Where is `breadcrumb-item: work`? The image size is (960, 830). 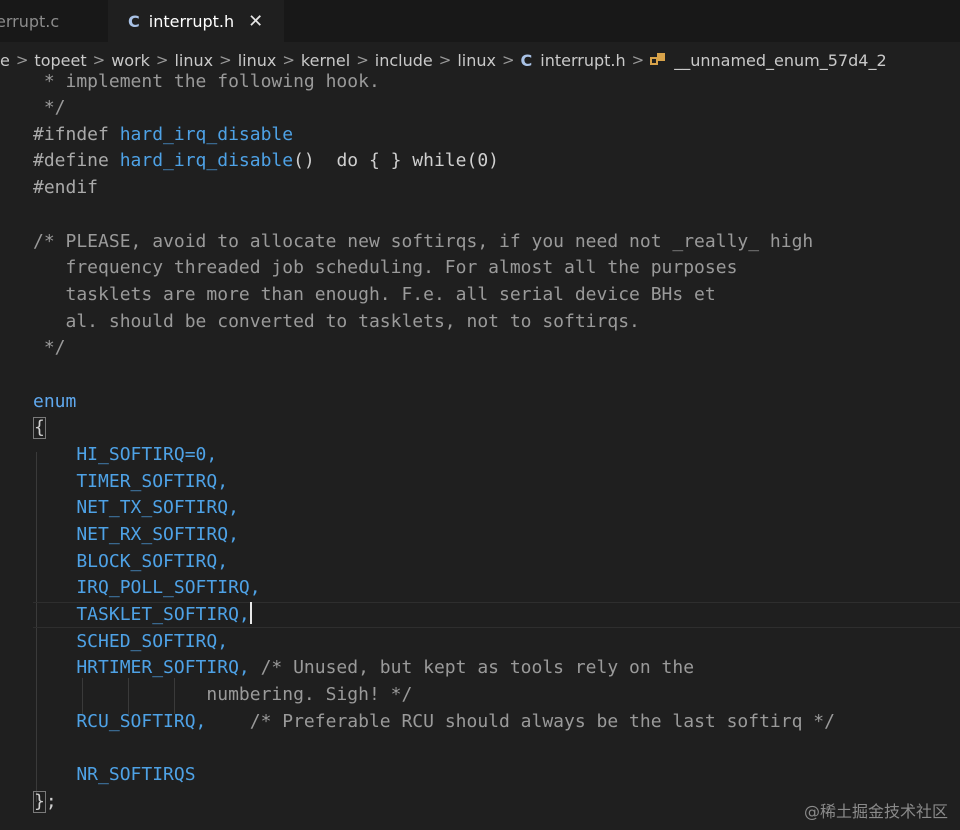
breadcrumb-item: work is located at coordinates (130, 60).